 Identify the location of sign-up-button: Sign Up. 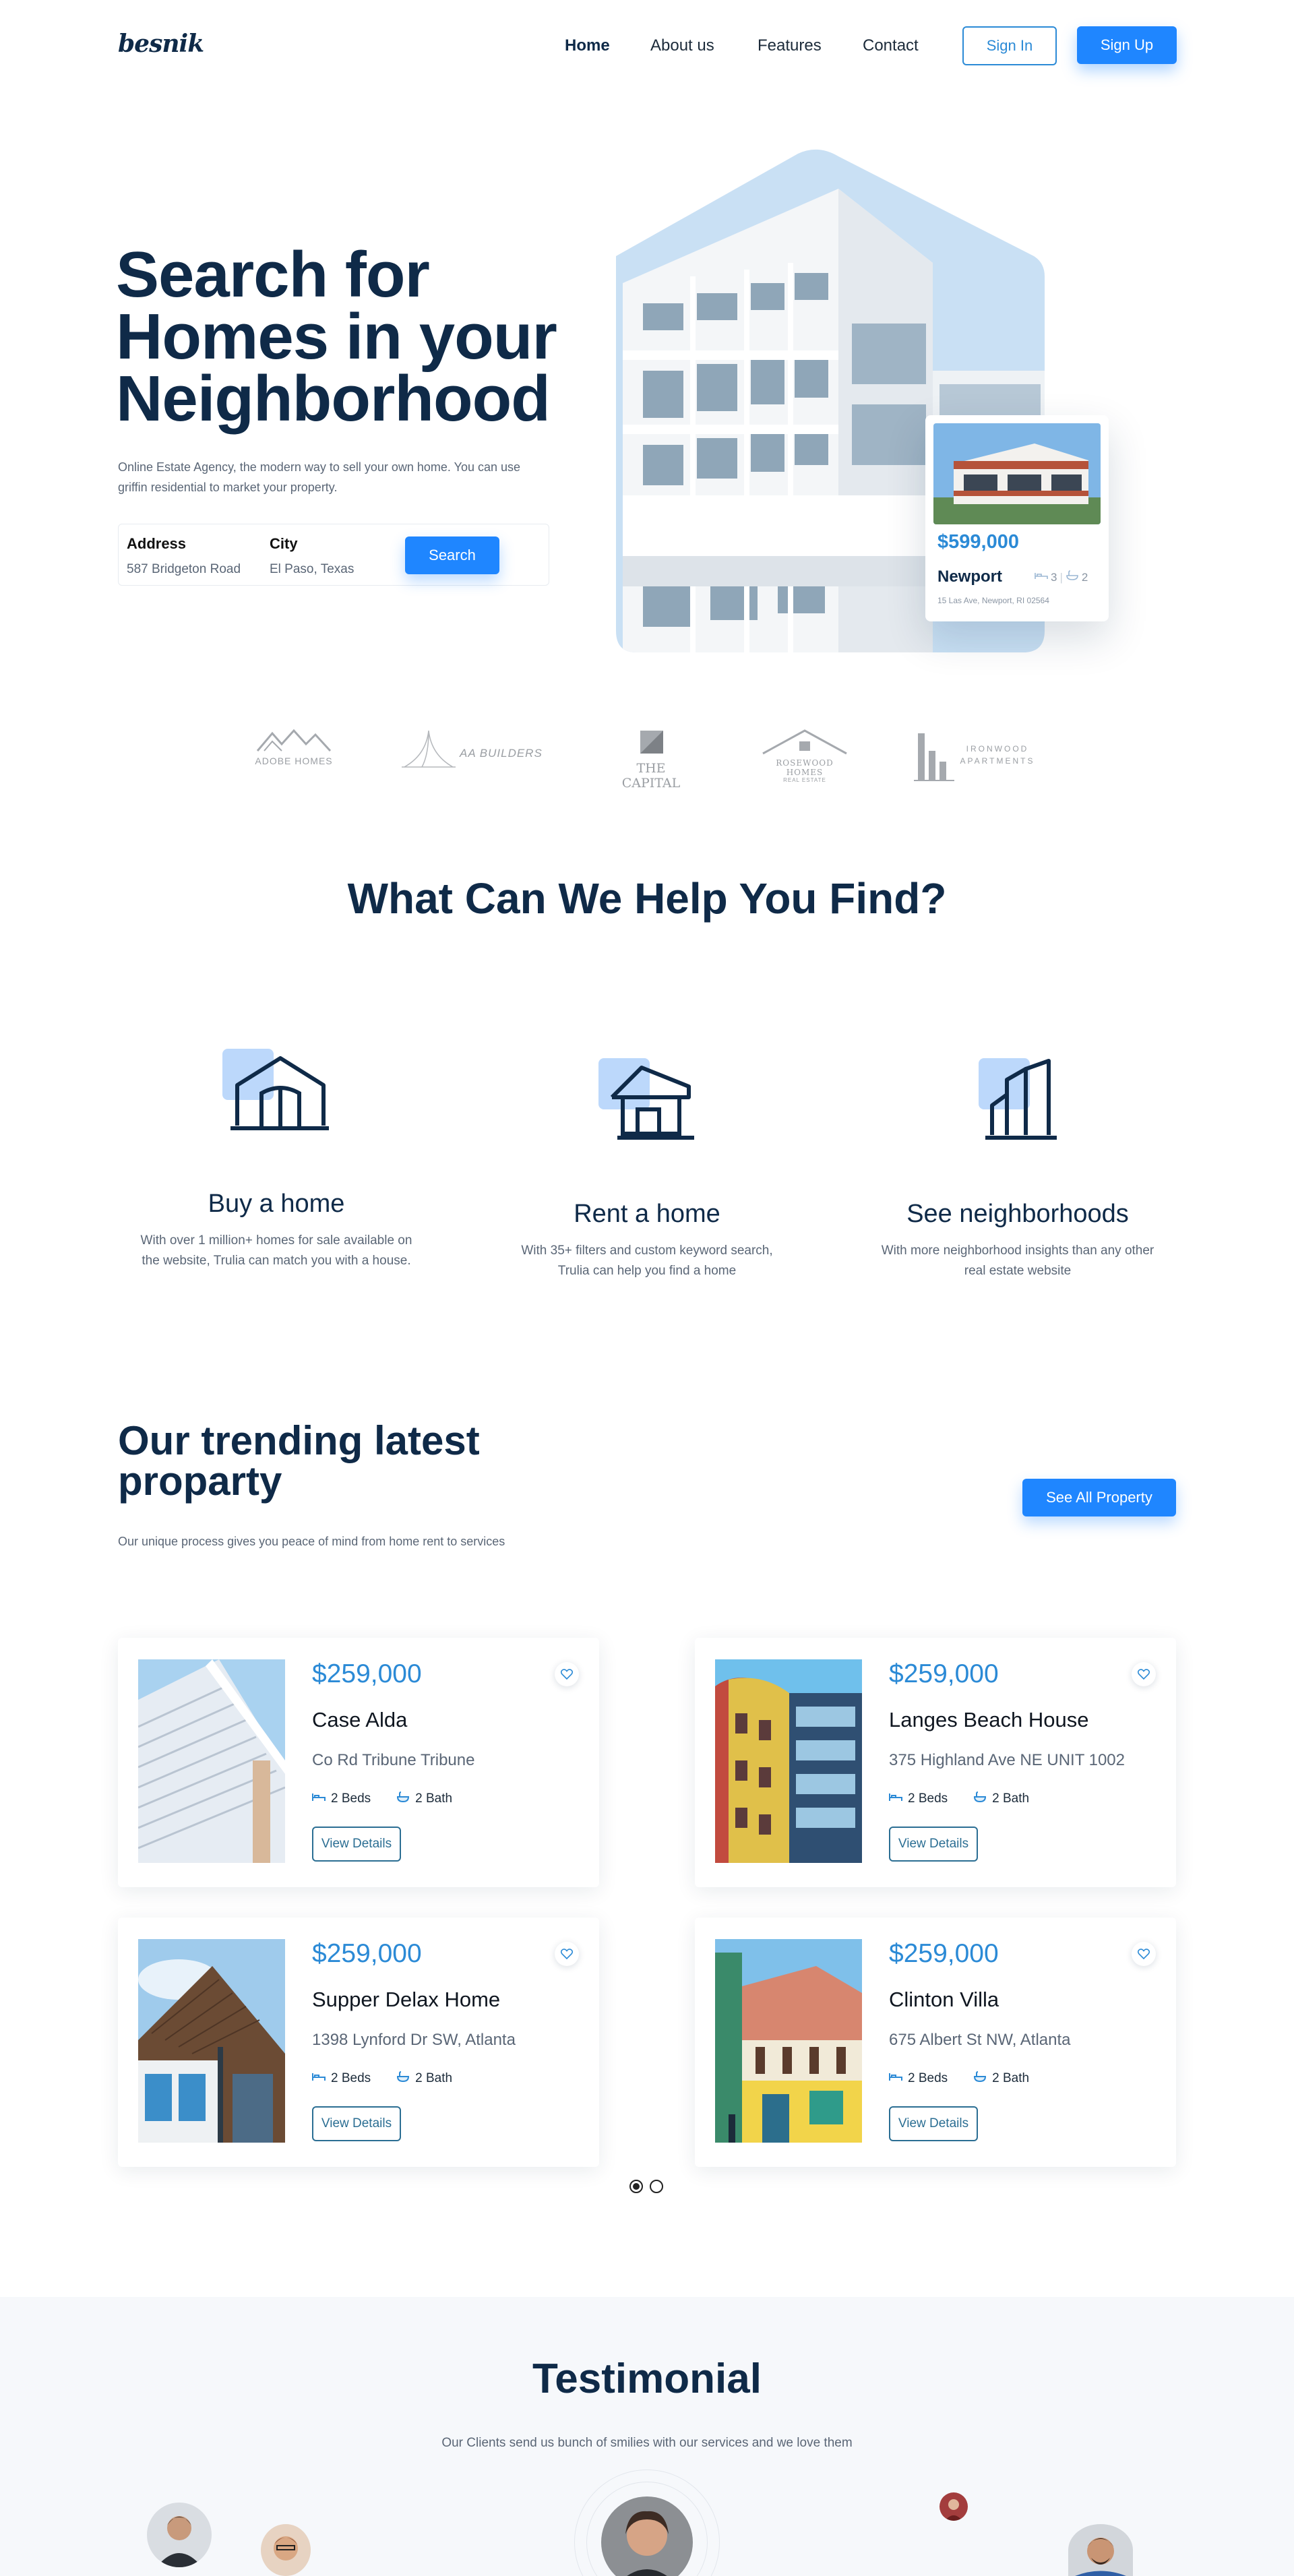
(1127, 45).